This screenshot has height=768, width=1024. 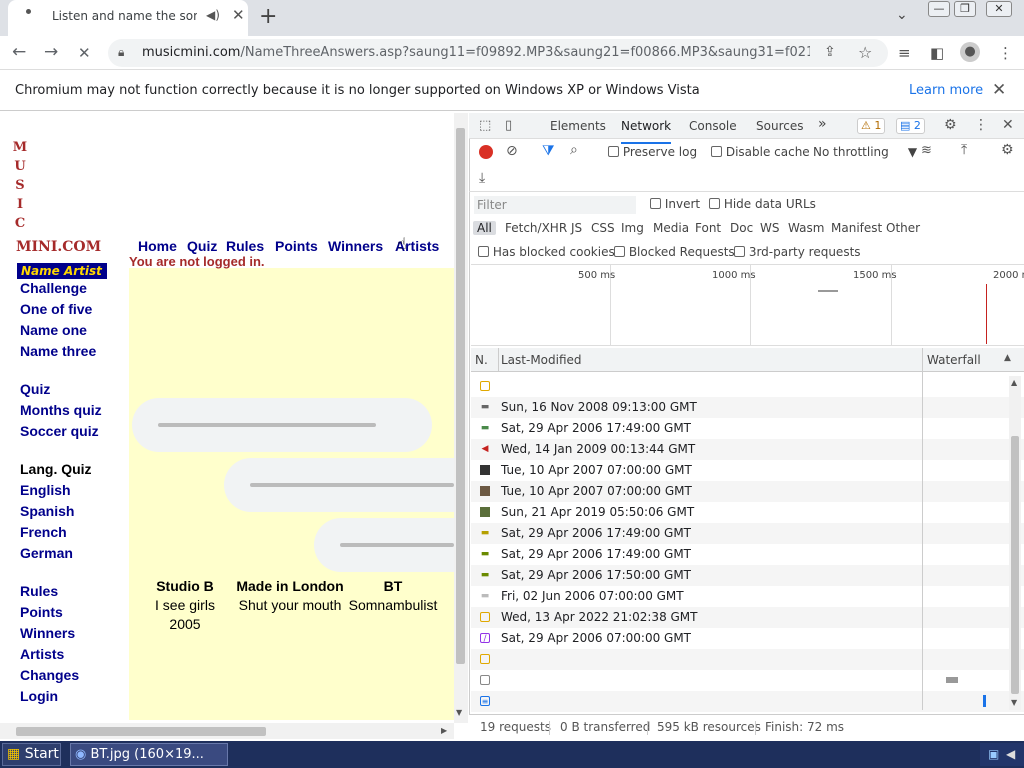 I want to click on share-icon: ⇪, so click(x=830, y=52).